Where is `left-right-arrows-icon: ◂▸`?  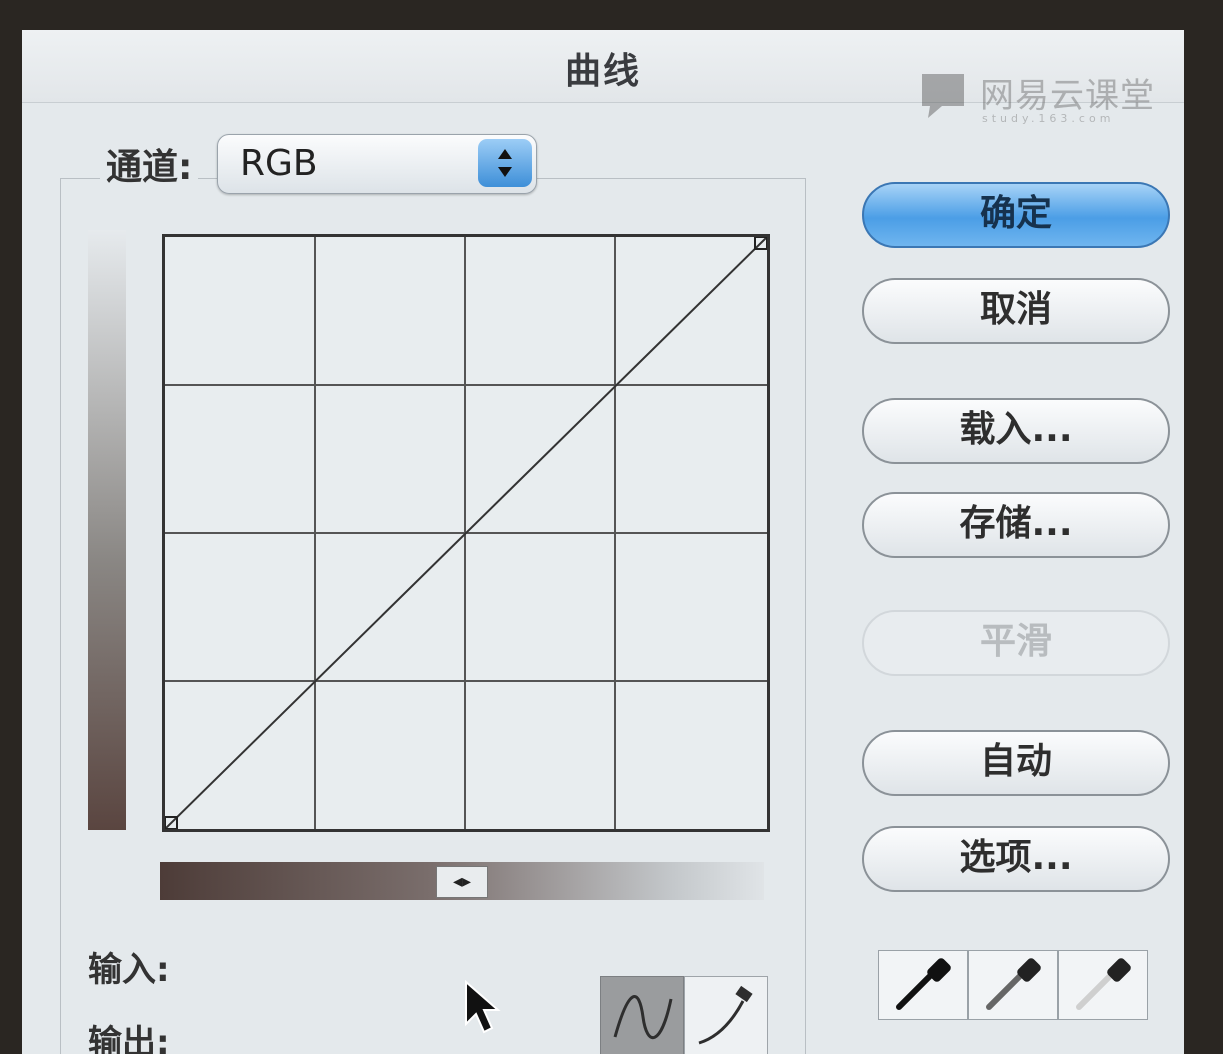 left-right-arrows-icon: ◂▸ is located at coordinates (462, 882).